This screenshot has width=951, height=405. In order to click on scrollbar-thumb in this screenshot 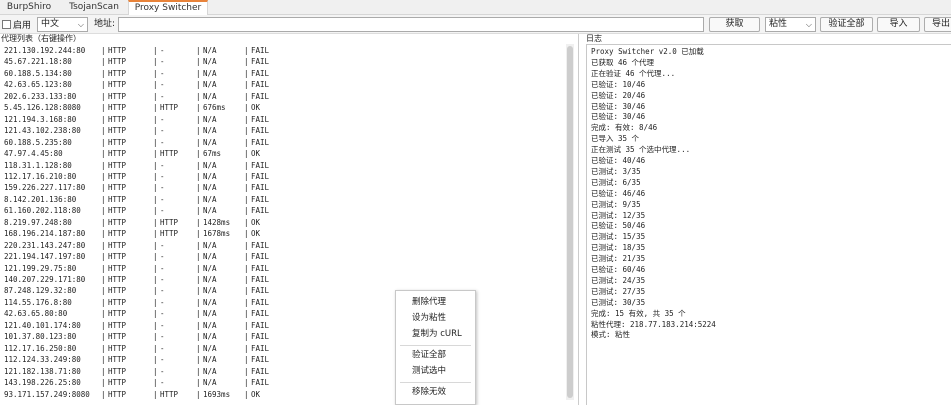, I will do `click(570, 222)`.